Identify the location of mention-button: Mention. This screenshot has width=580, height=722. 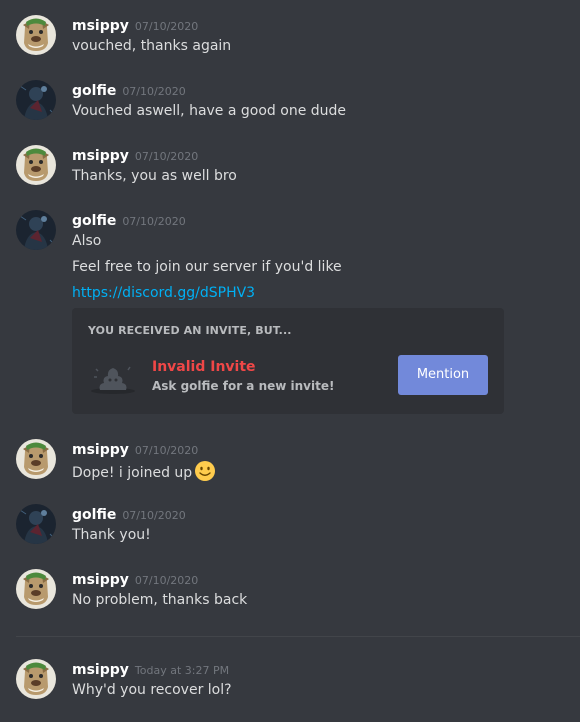
(443, 375).